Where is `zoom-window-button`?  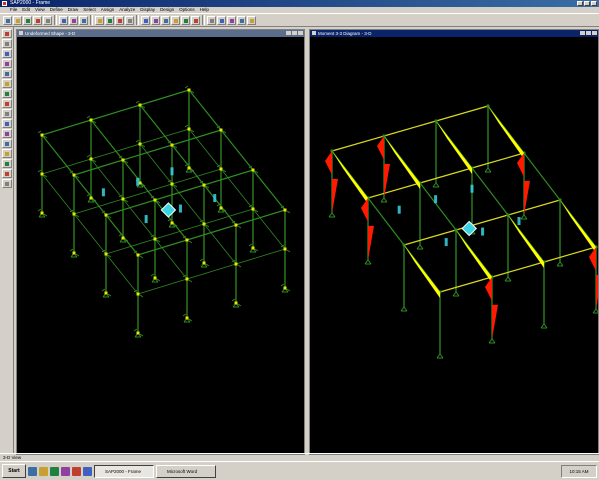 zoom-window-button is located at coordinates (119, 20).